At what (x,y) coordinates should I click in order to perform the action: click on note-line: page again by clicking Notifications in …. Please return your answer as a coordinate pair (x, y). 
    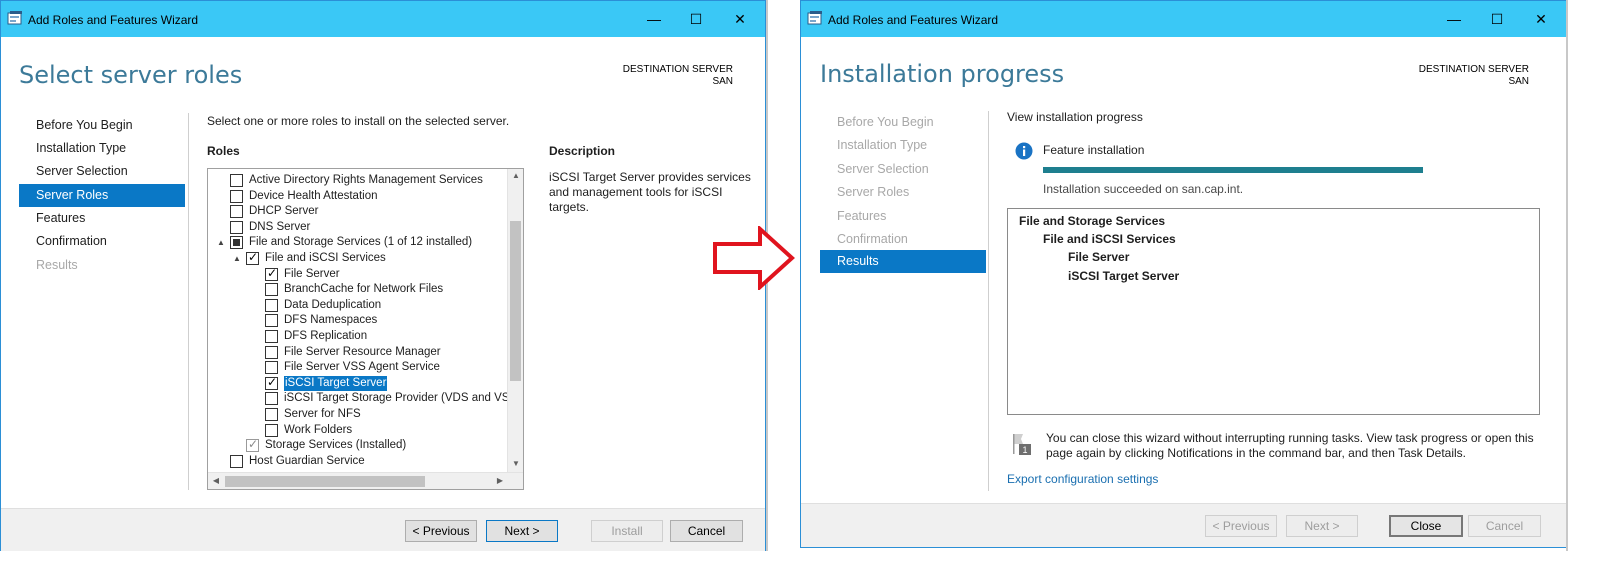
    Looking at the image, I should click on (1256, 453).